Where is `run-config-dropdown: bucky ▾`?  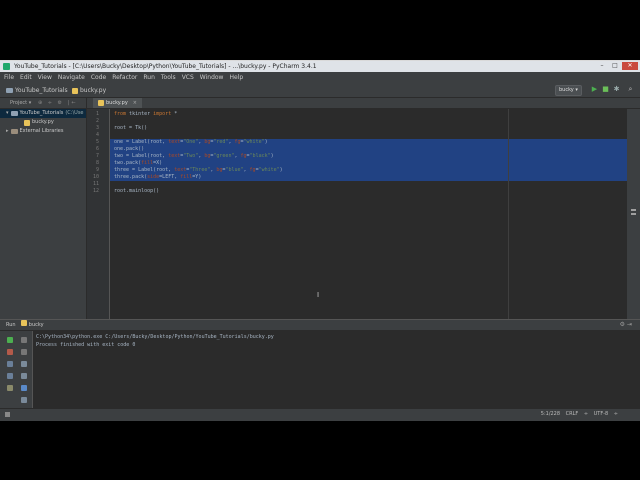
run-config-dropdown: bucky ▾ is located at coordinates (568, 90).